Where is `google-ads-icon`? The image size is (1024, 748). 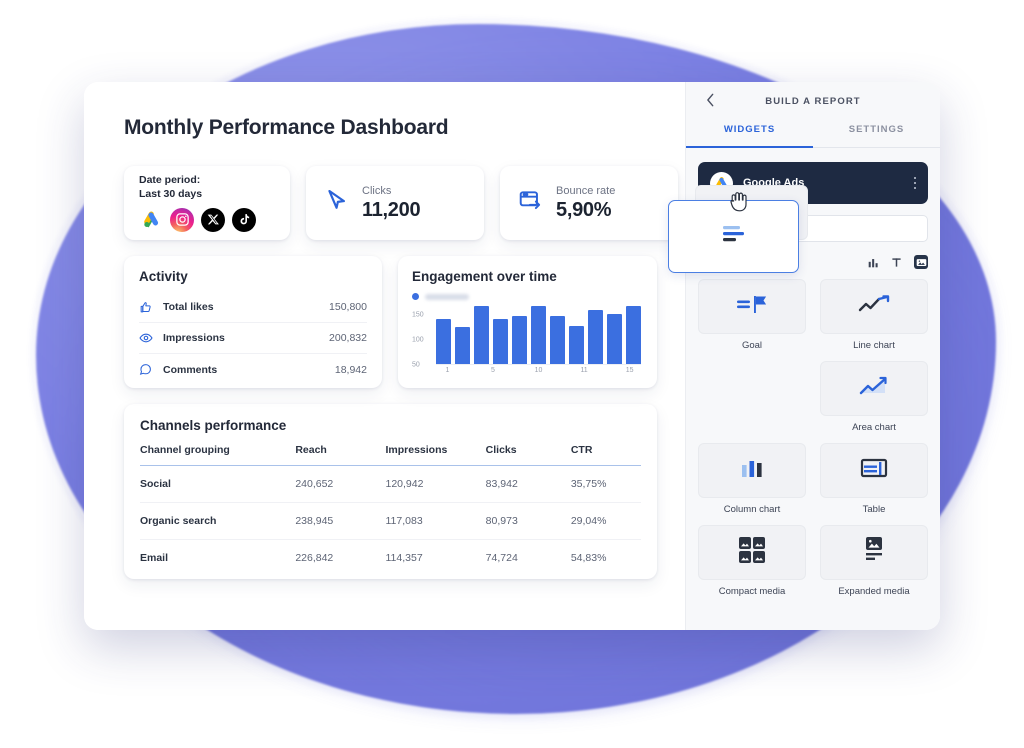
google-ads-icon is located at coordinates (151, 220).